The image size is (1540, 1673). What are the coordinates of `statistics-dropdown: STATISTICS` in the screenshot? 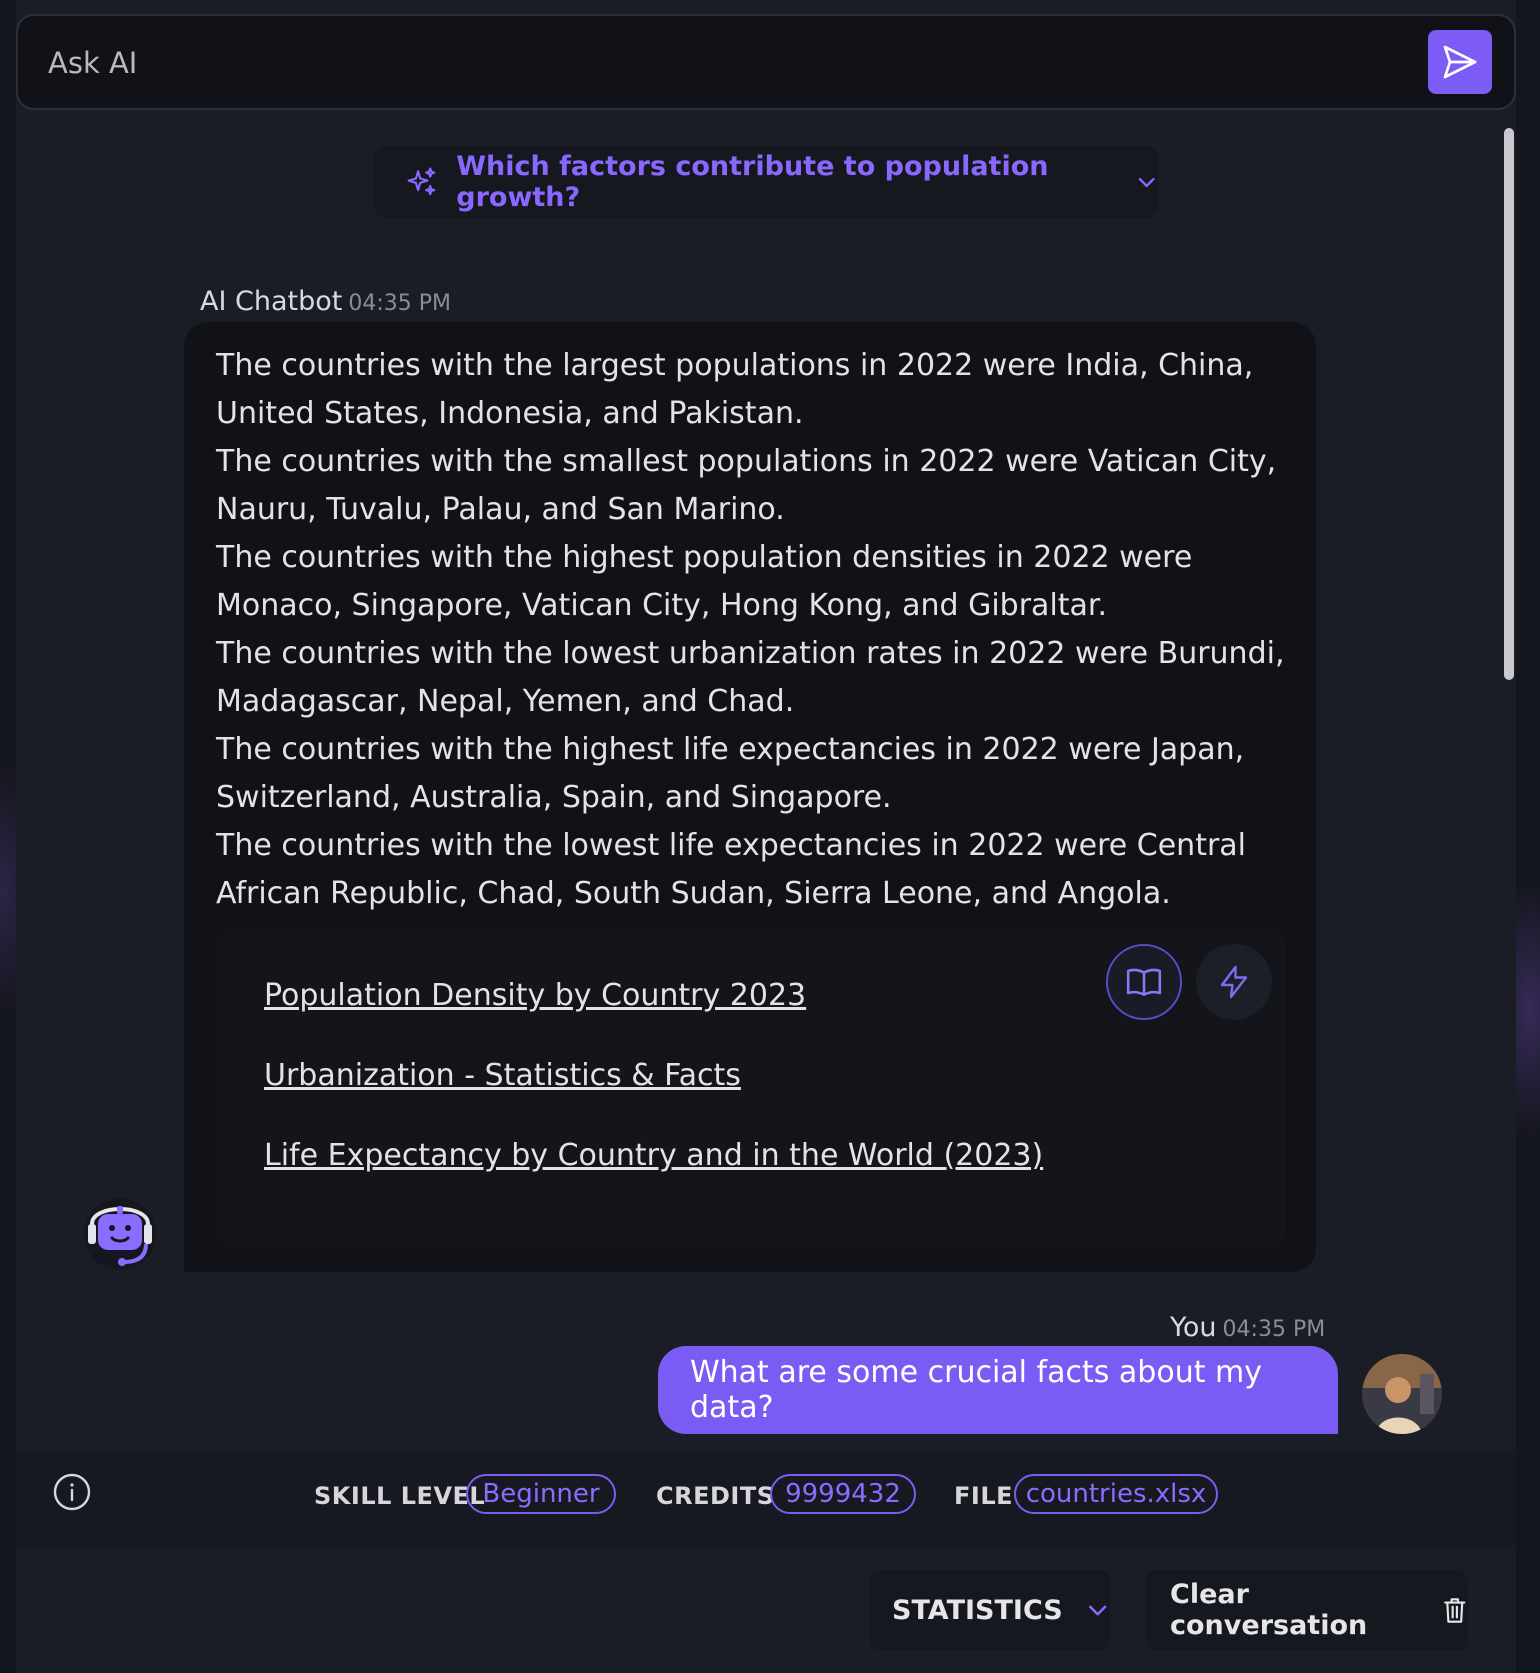 It's located at (990, 1610).